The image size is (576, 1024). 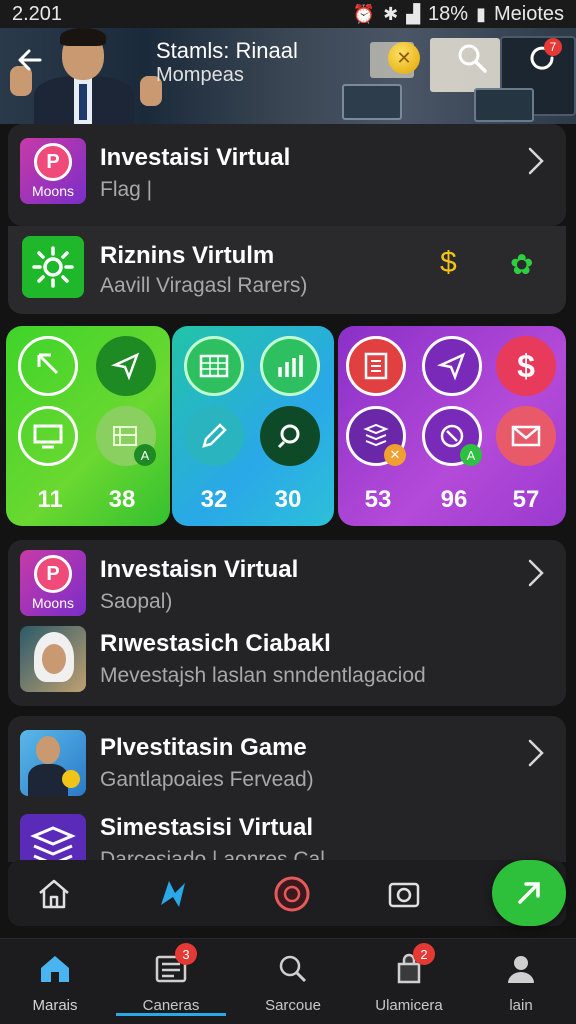 I want to click on app-title: Investaisn Virtual, so click(x=199, y=569).